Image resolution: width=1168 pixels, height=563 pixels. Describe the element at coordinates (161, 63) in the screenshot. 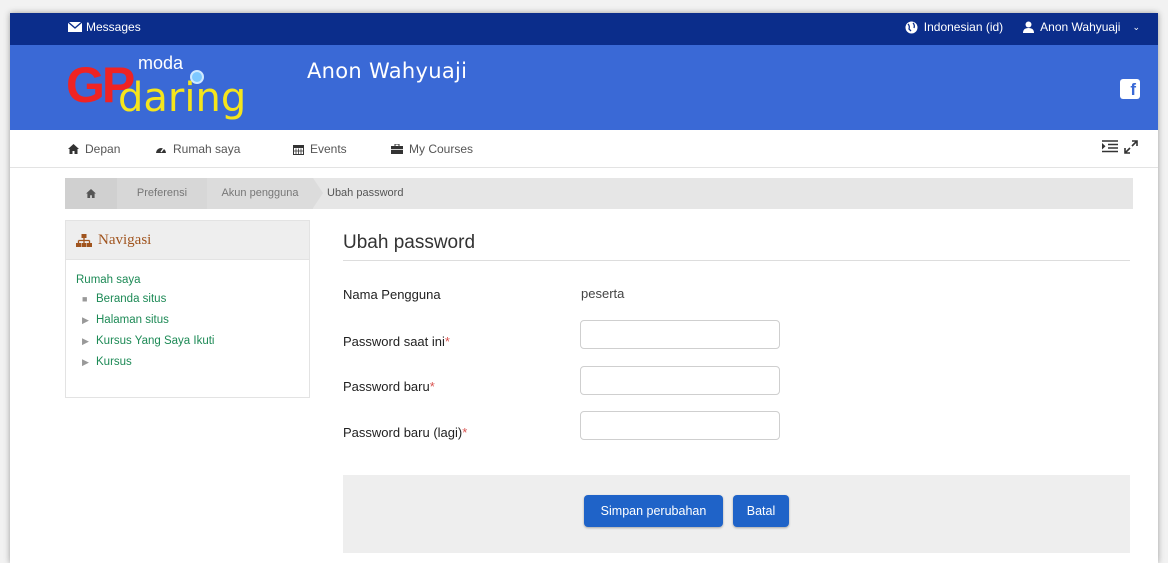

I see `logo-moda-text: moda` at that location.